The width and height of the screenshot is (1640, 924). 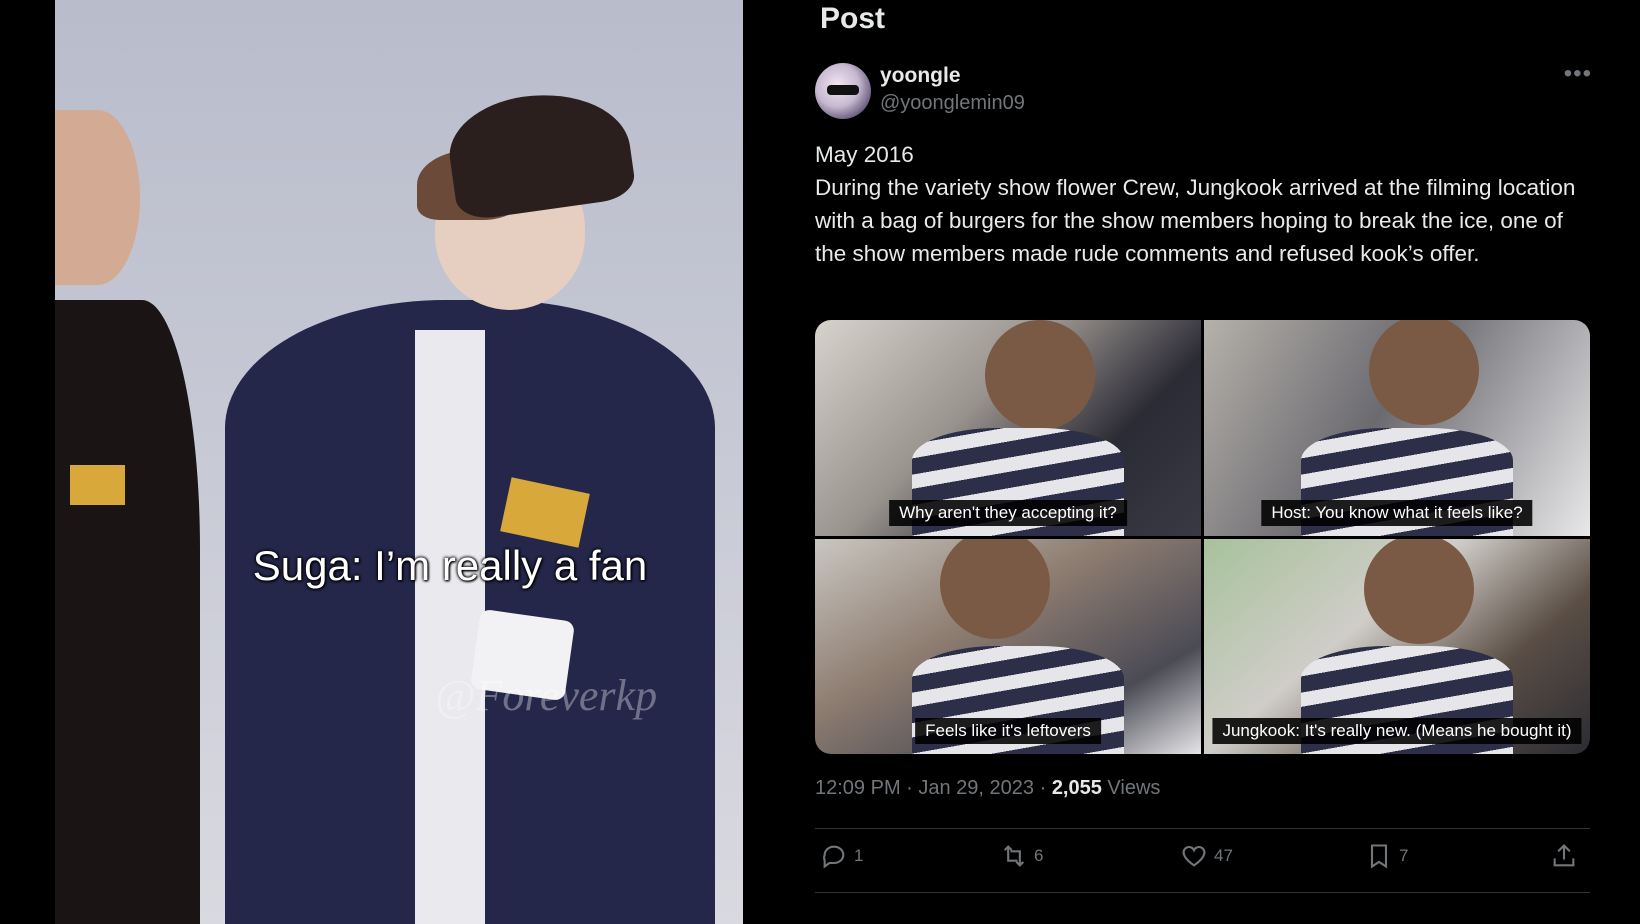 What do you see at coordinates (546, 695) in the screenshot?
I see `video-watermark: @Foreverkp` at bounding box center [546, 695].